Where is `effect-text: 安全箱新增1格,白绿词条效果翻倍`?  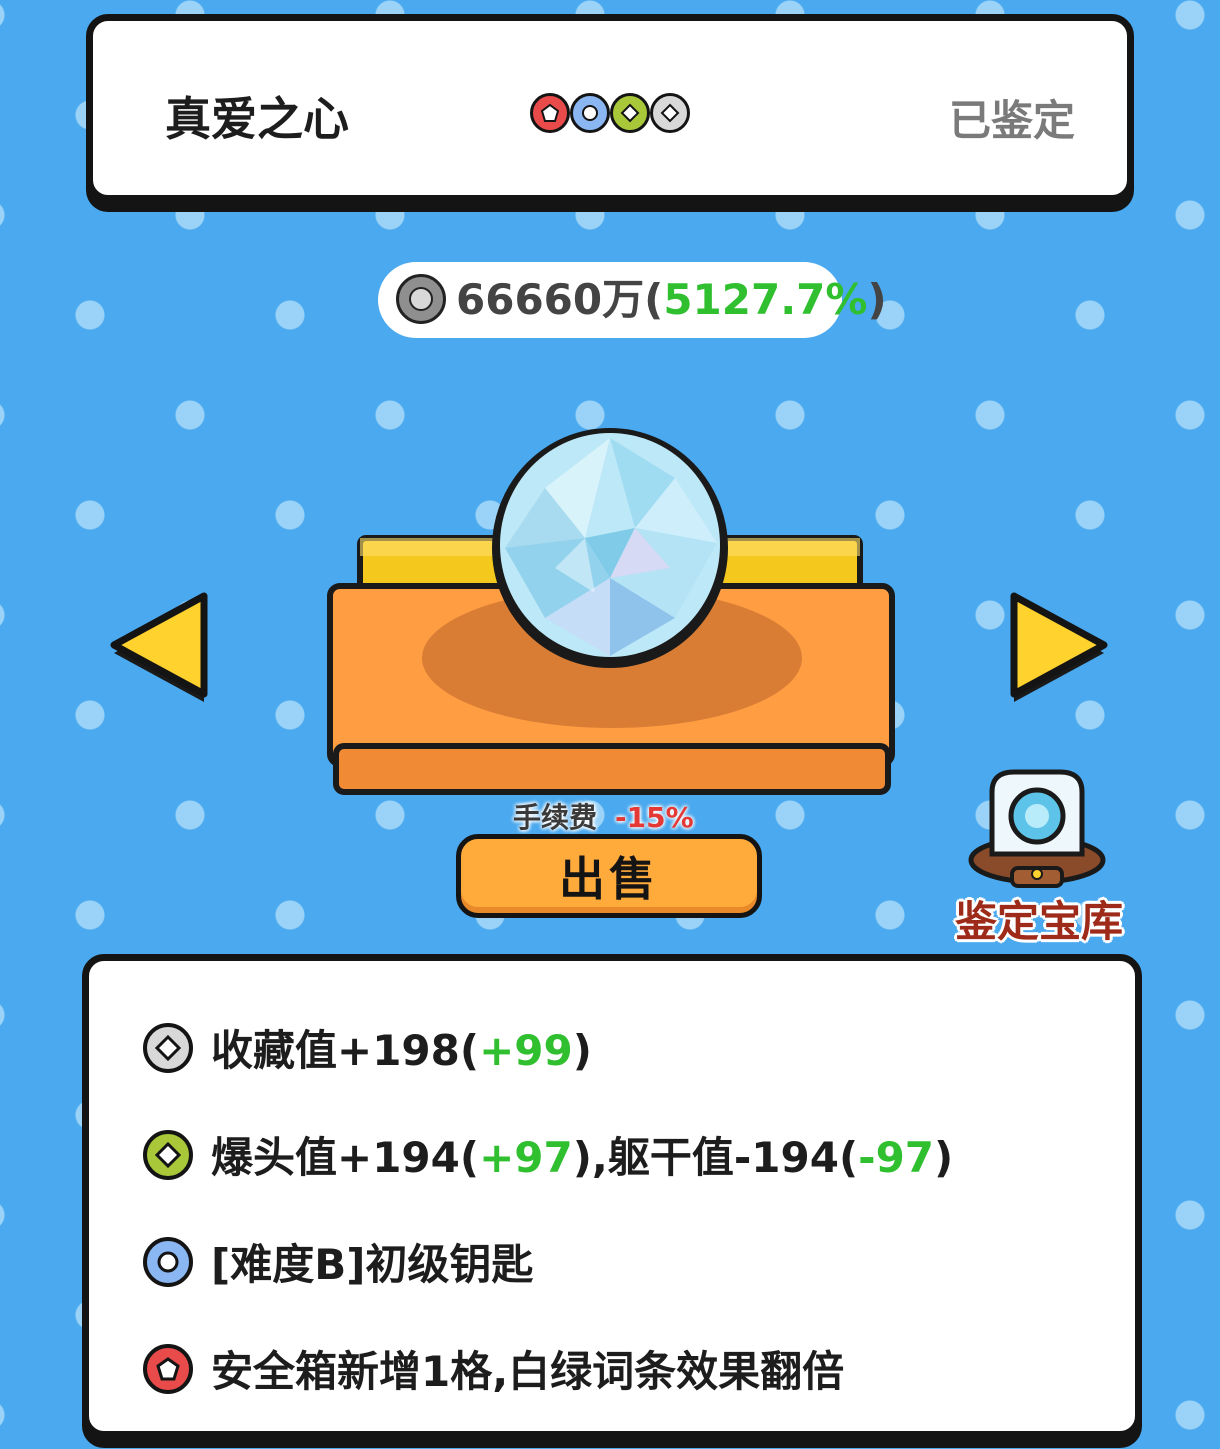 effect-text: 安全箱新增1格,白绿词条效果翻倍 is located at coordinates (527, 1368).